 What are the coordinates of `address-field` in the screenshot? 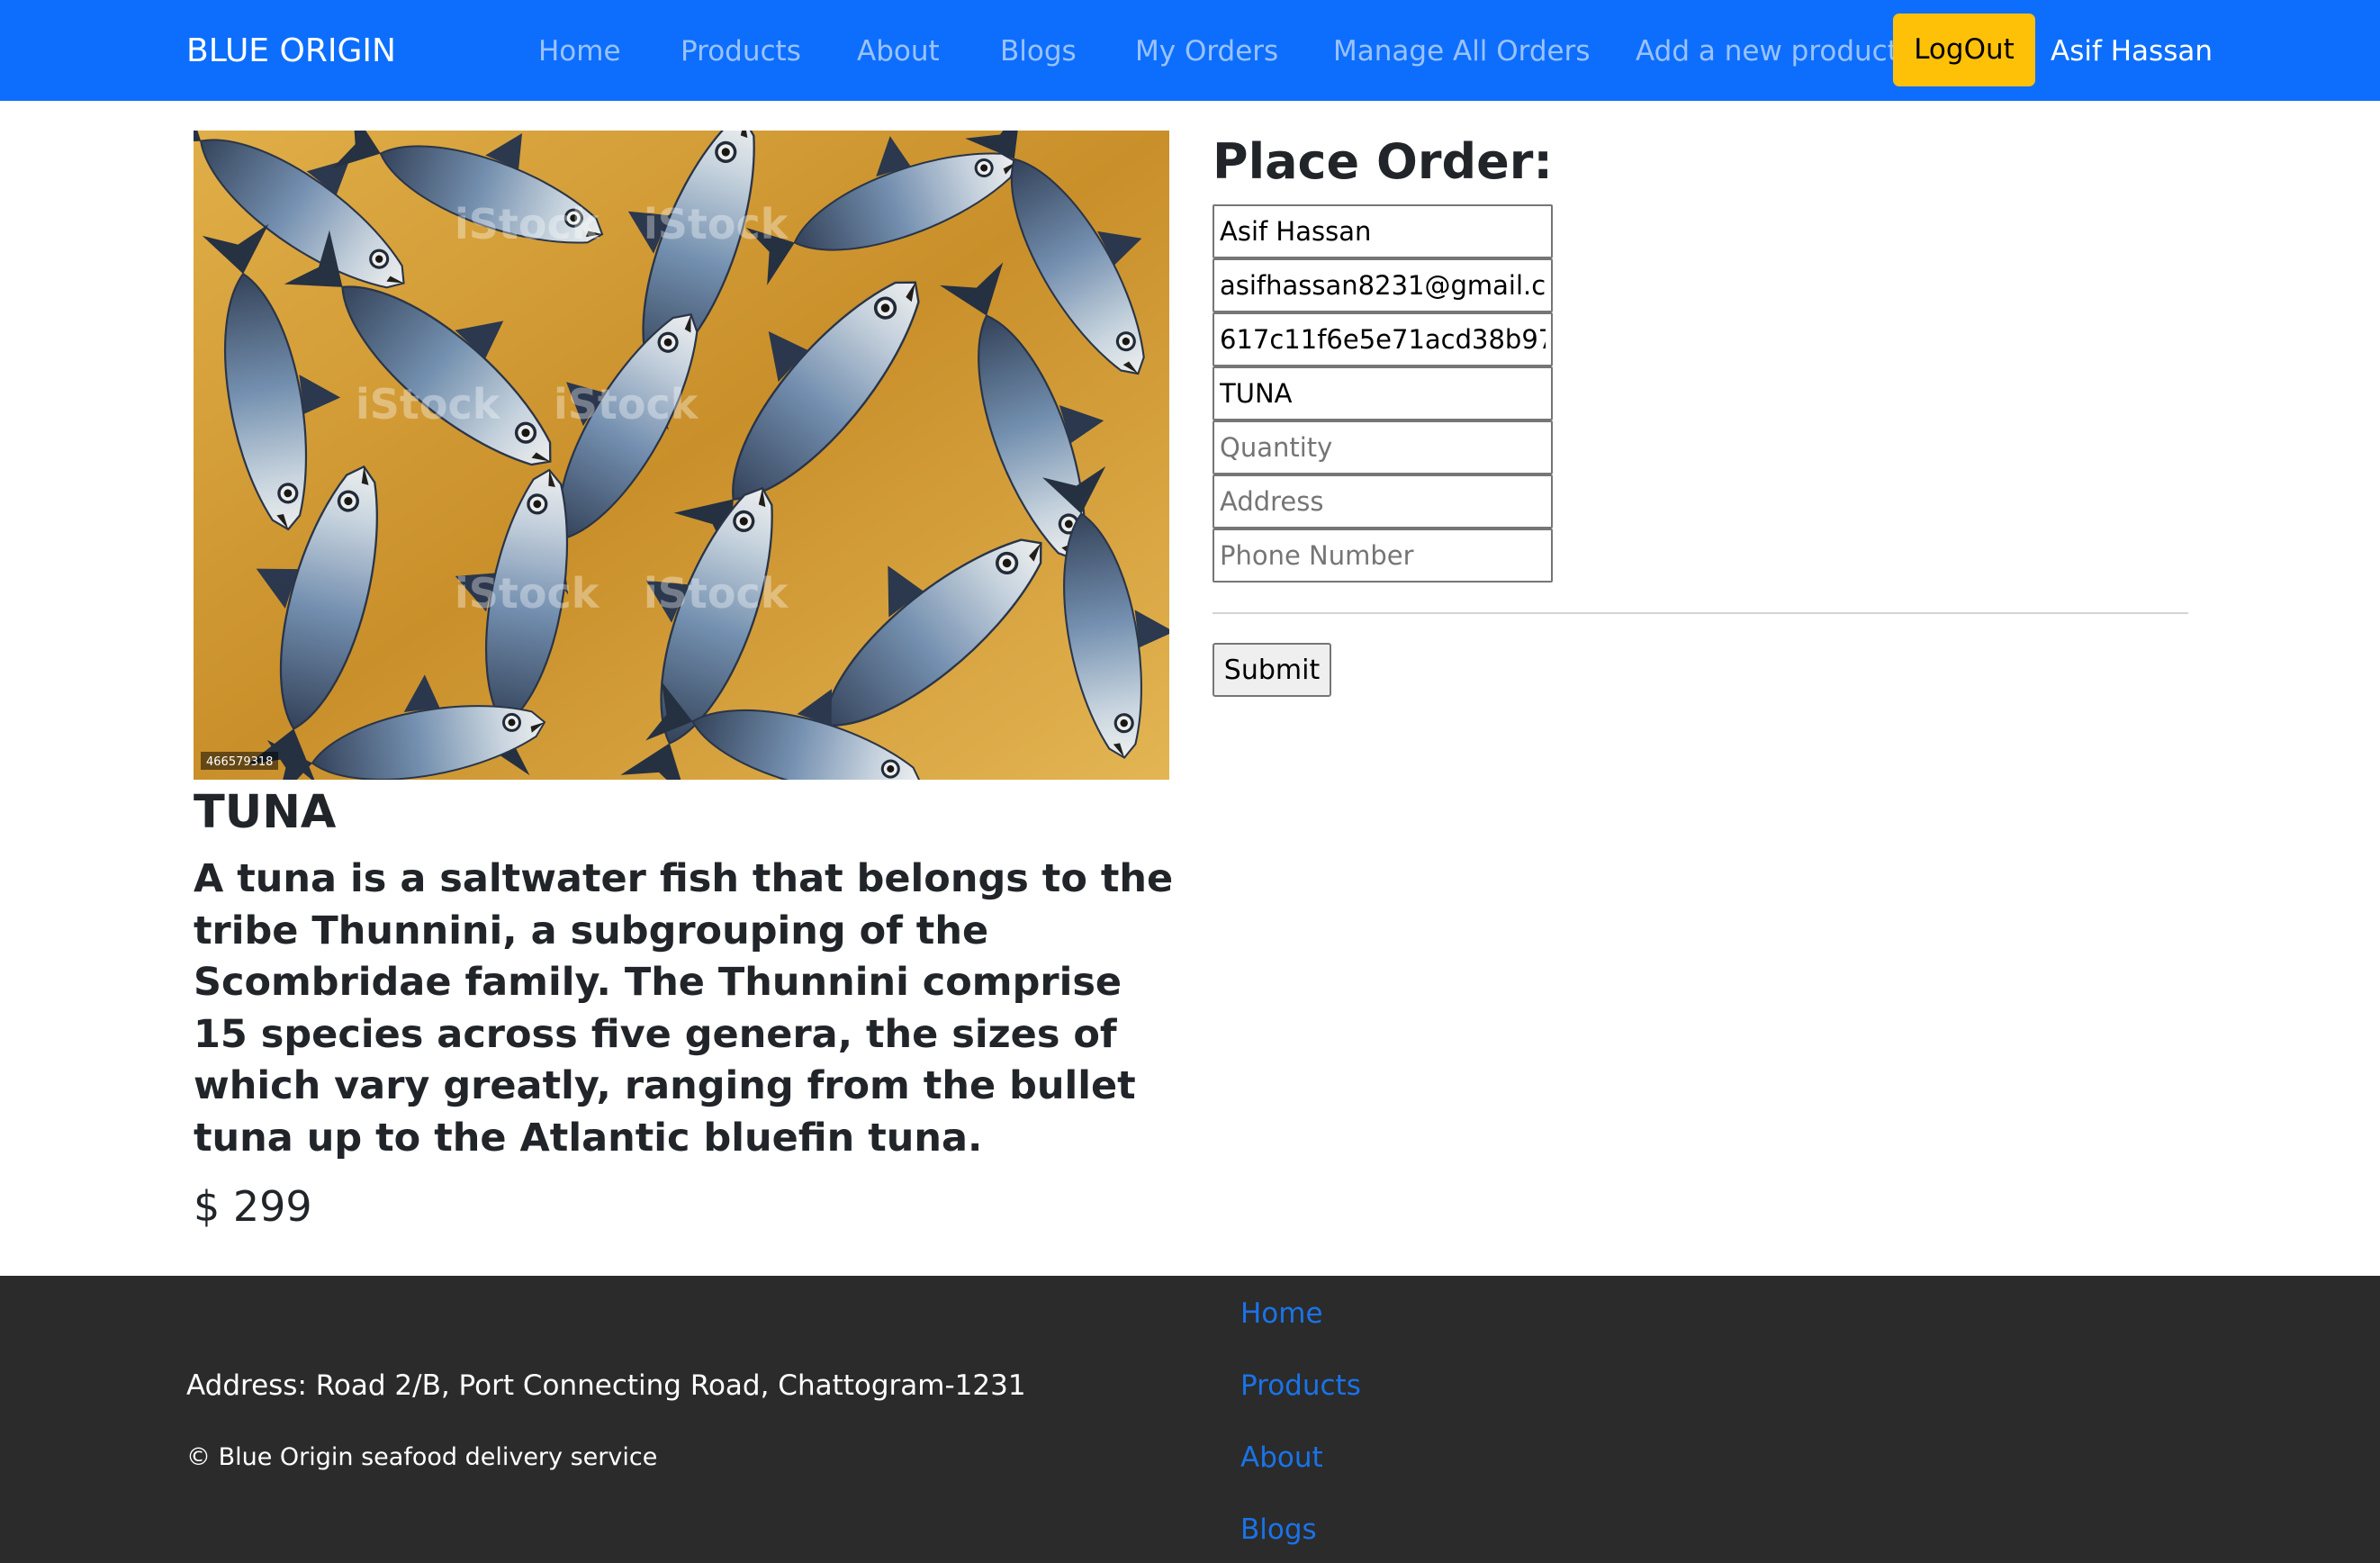 It's located at (1383, 501).